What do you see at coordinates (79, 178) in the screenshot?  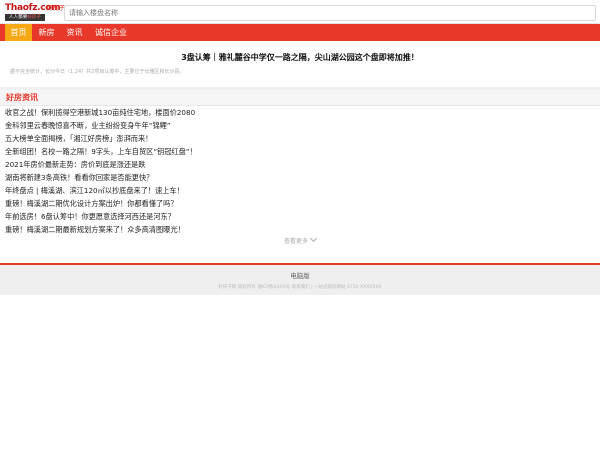 I see `news-item: 湖南将新建3条高铁！看看你回家是否能更快？` at bounding box center [79, 178].